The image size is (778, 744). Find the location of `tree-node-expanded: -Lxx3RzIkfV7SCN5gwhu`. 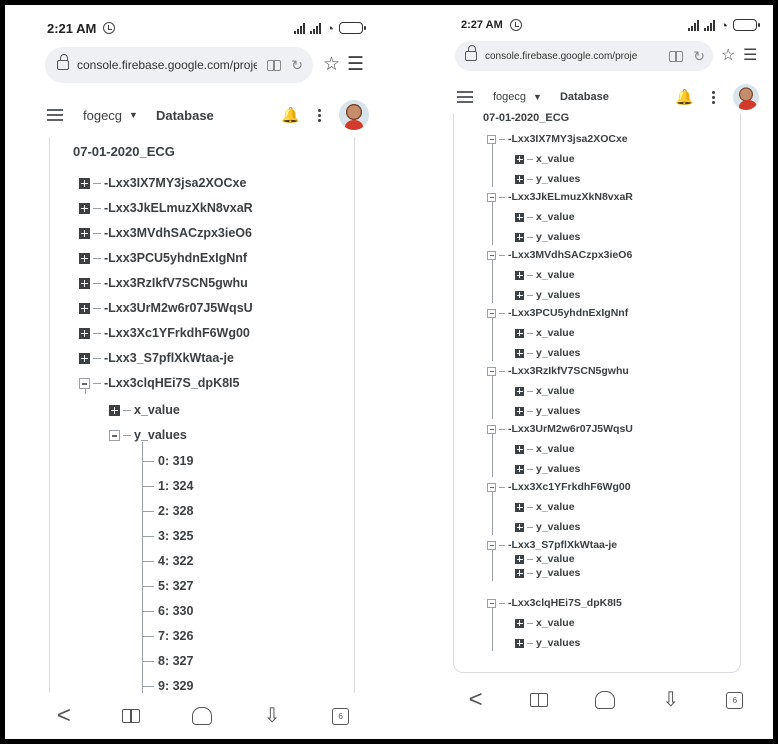

tree-node-expanded: -Lxx3RzIkfV7SCN5gwhu is located at coordinates (558, 371).